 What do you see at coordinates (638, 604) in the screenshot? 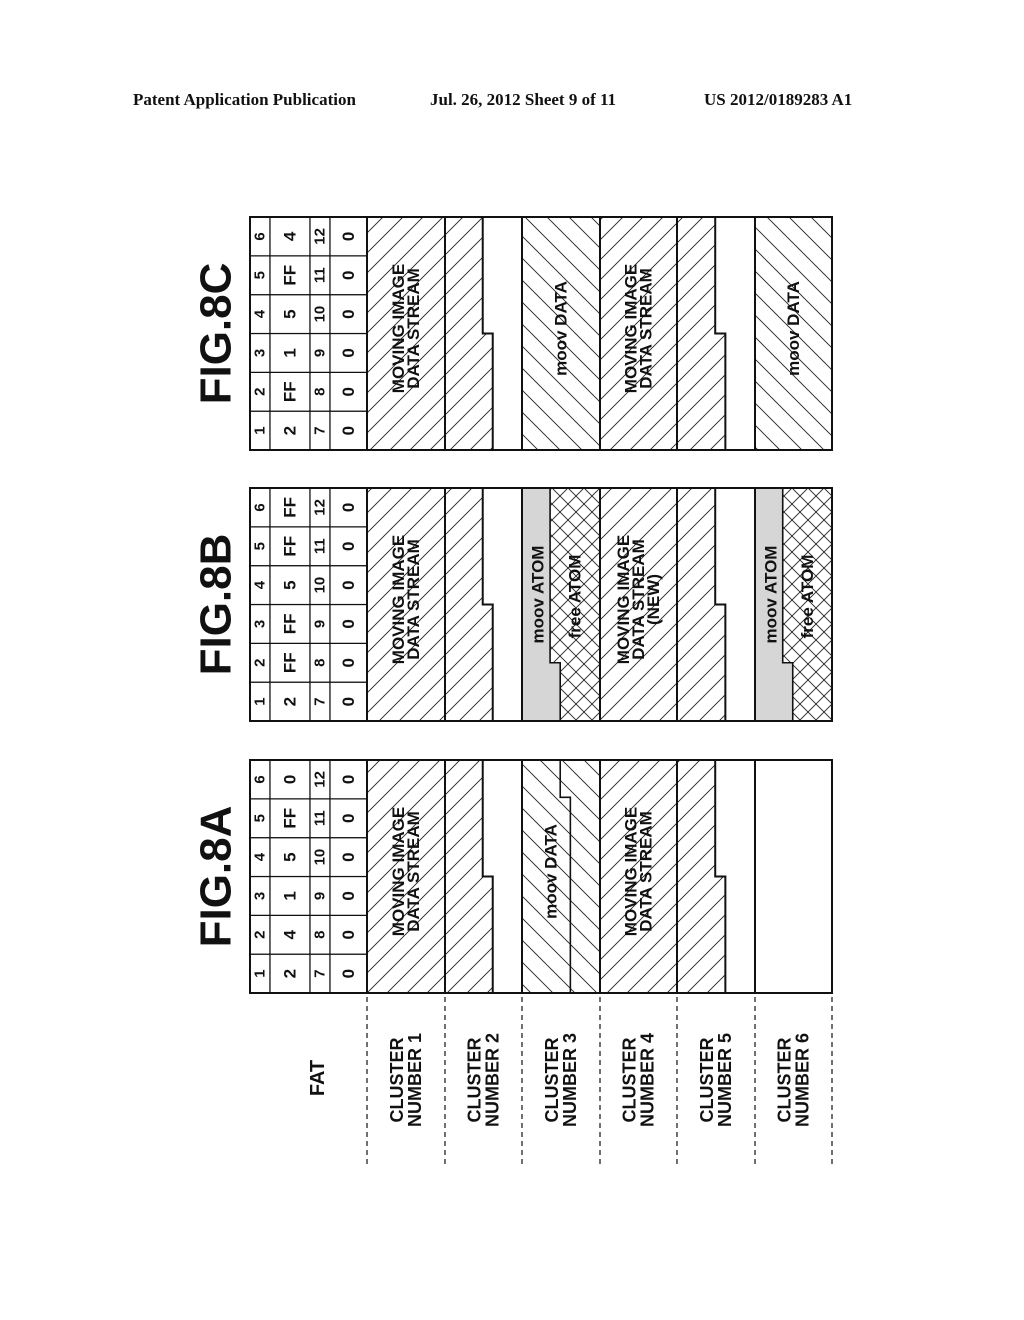
I see `cluster-4: MOVING IMAGEDATA STREAM(NEW)` at bounding box center [638, 604].